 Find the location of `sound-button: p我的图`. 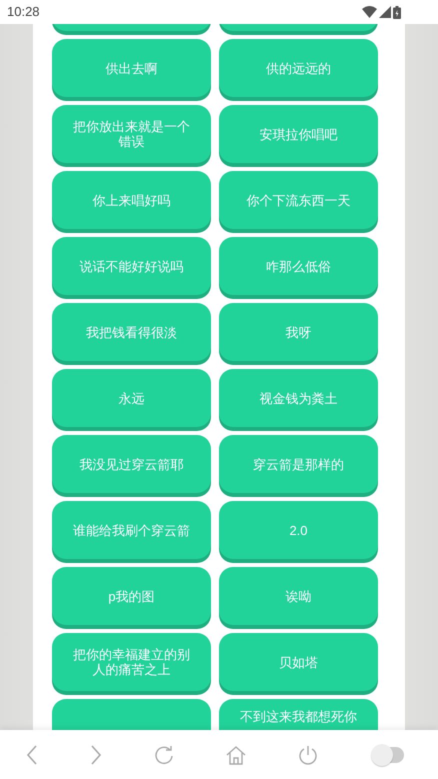

sound-button: p我的图 is located at coordinates (131, 596).